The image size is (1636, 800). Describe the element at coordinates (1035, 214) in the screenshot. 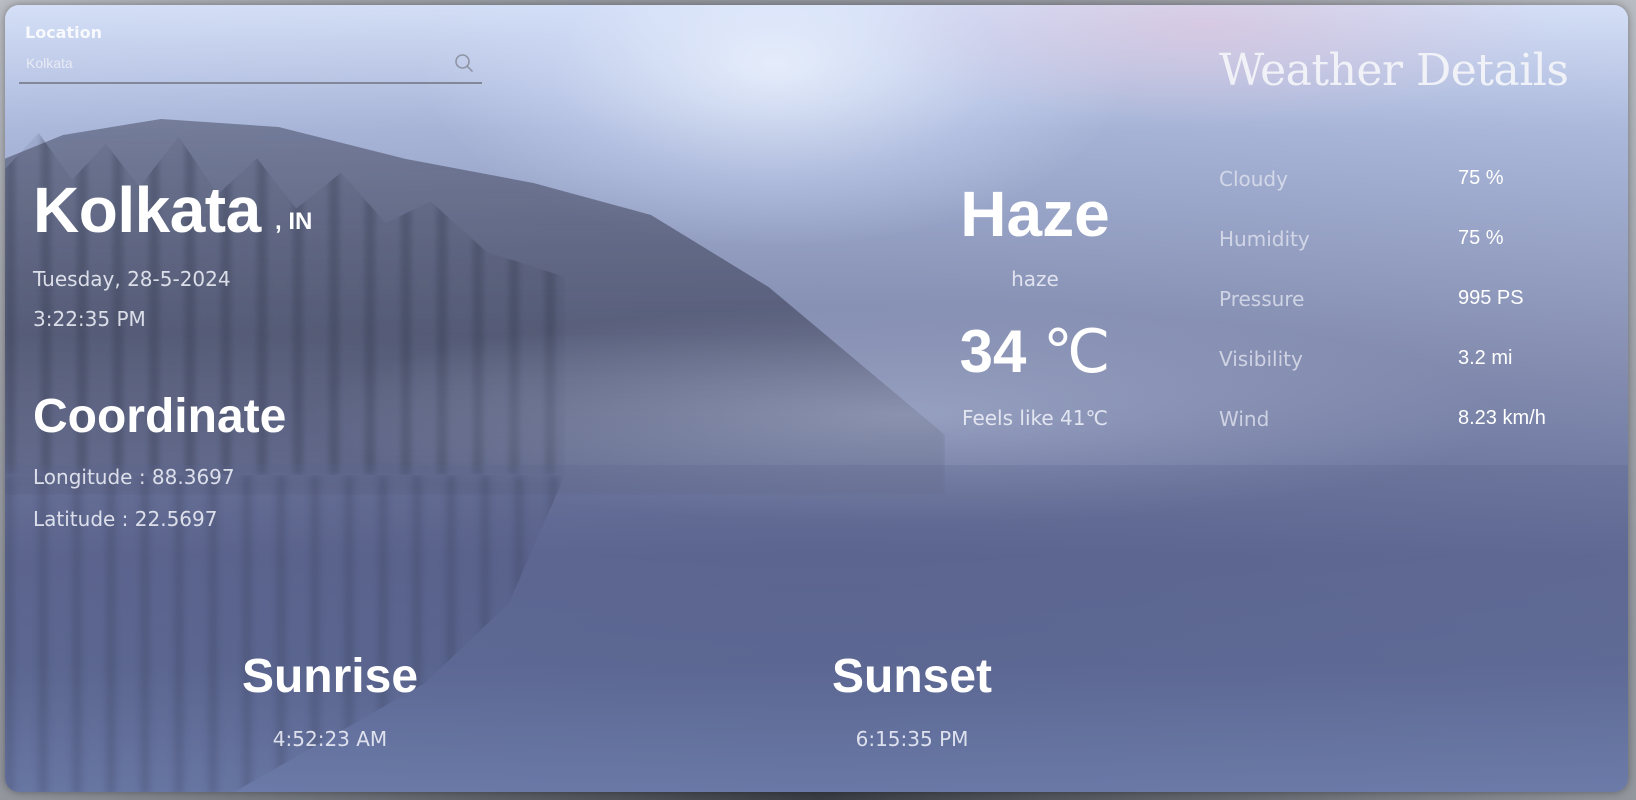

I see `weather-condition: Haze` at that location.